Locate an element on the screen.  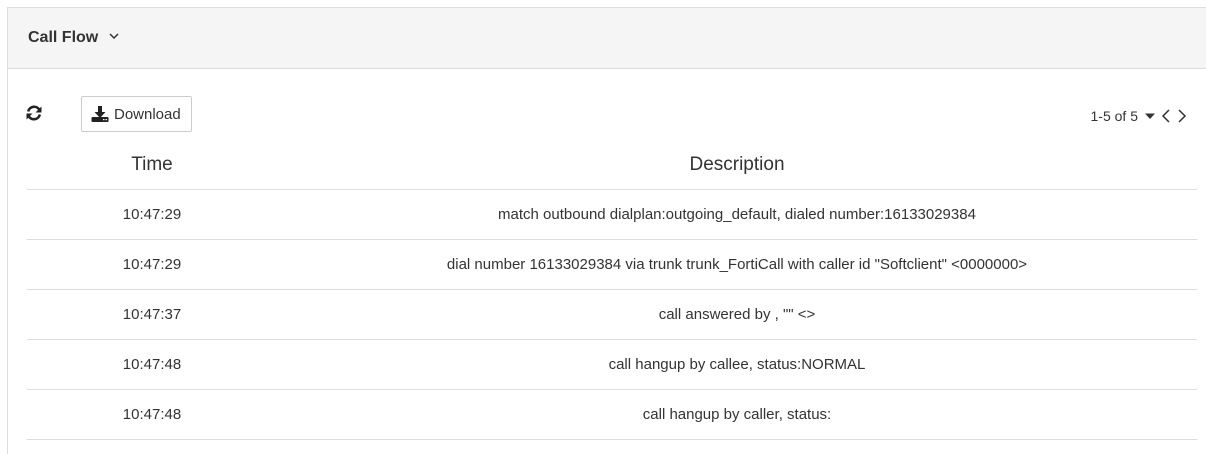
toolbar: Download 1-5 of 5 is located at coordinates (607, 114).